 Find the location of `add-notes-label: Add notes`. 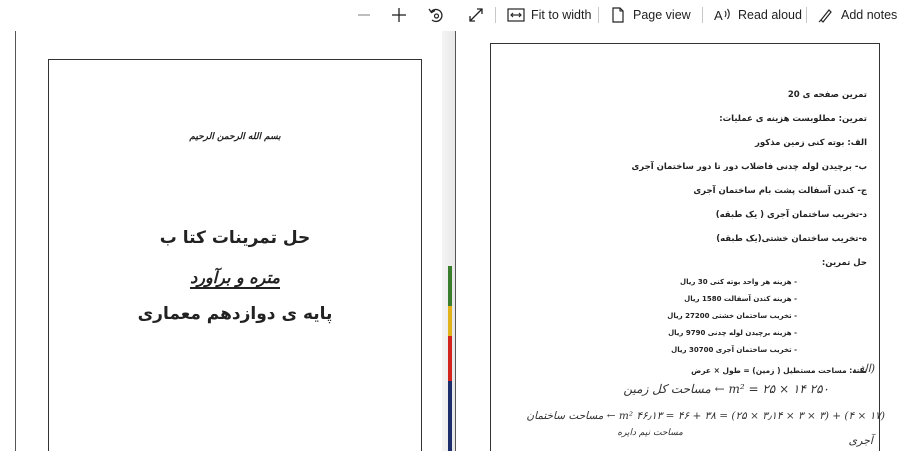

add-notes-label: Add notes is located at coordinates (869, 15).